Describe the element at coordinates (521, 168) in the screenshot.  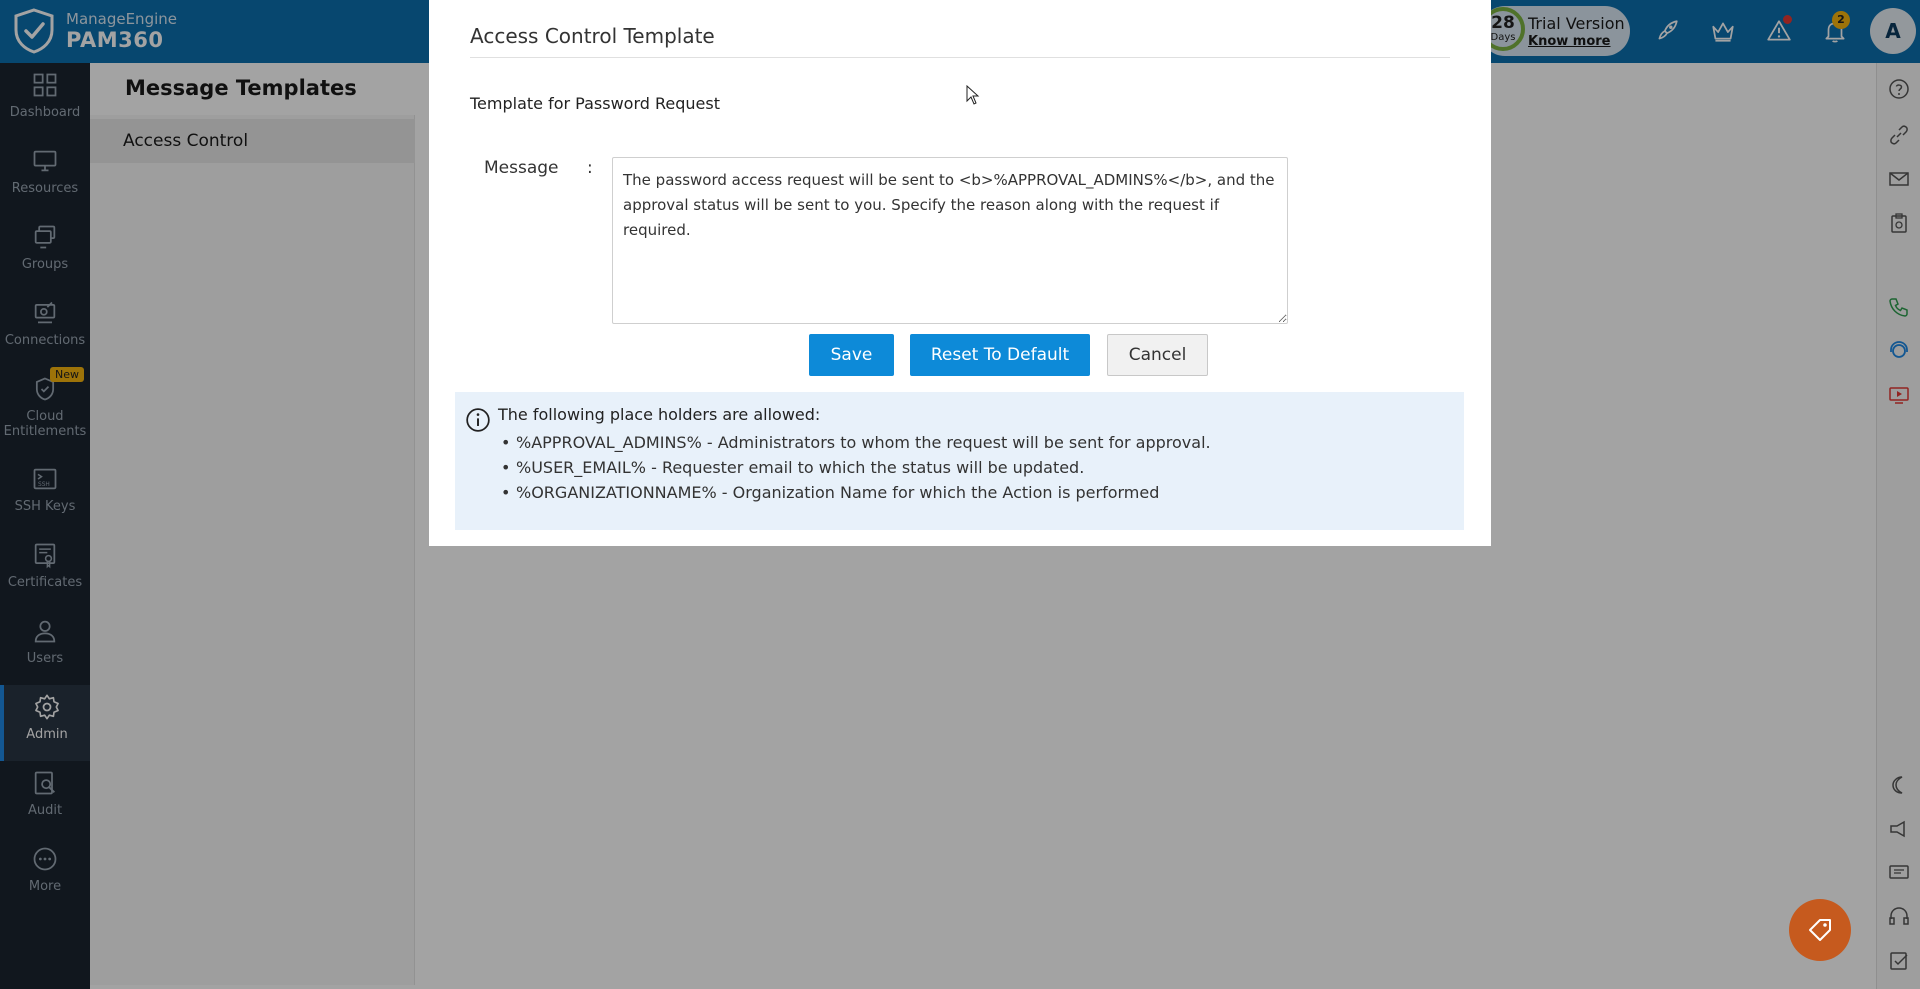
I see `message-label: Message` at that location.